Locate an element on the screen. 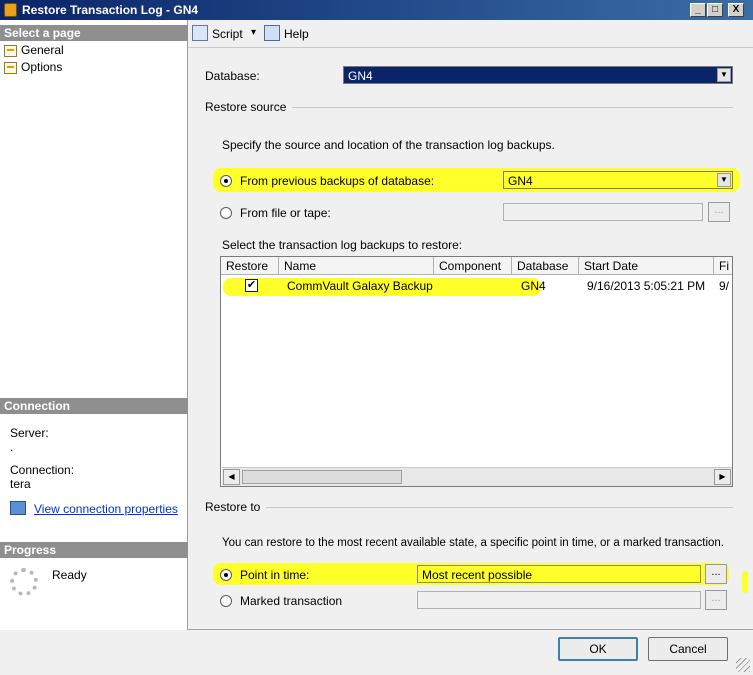  page-item-label: General is located at coordinates (42, 50).